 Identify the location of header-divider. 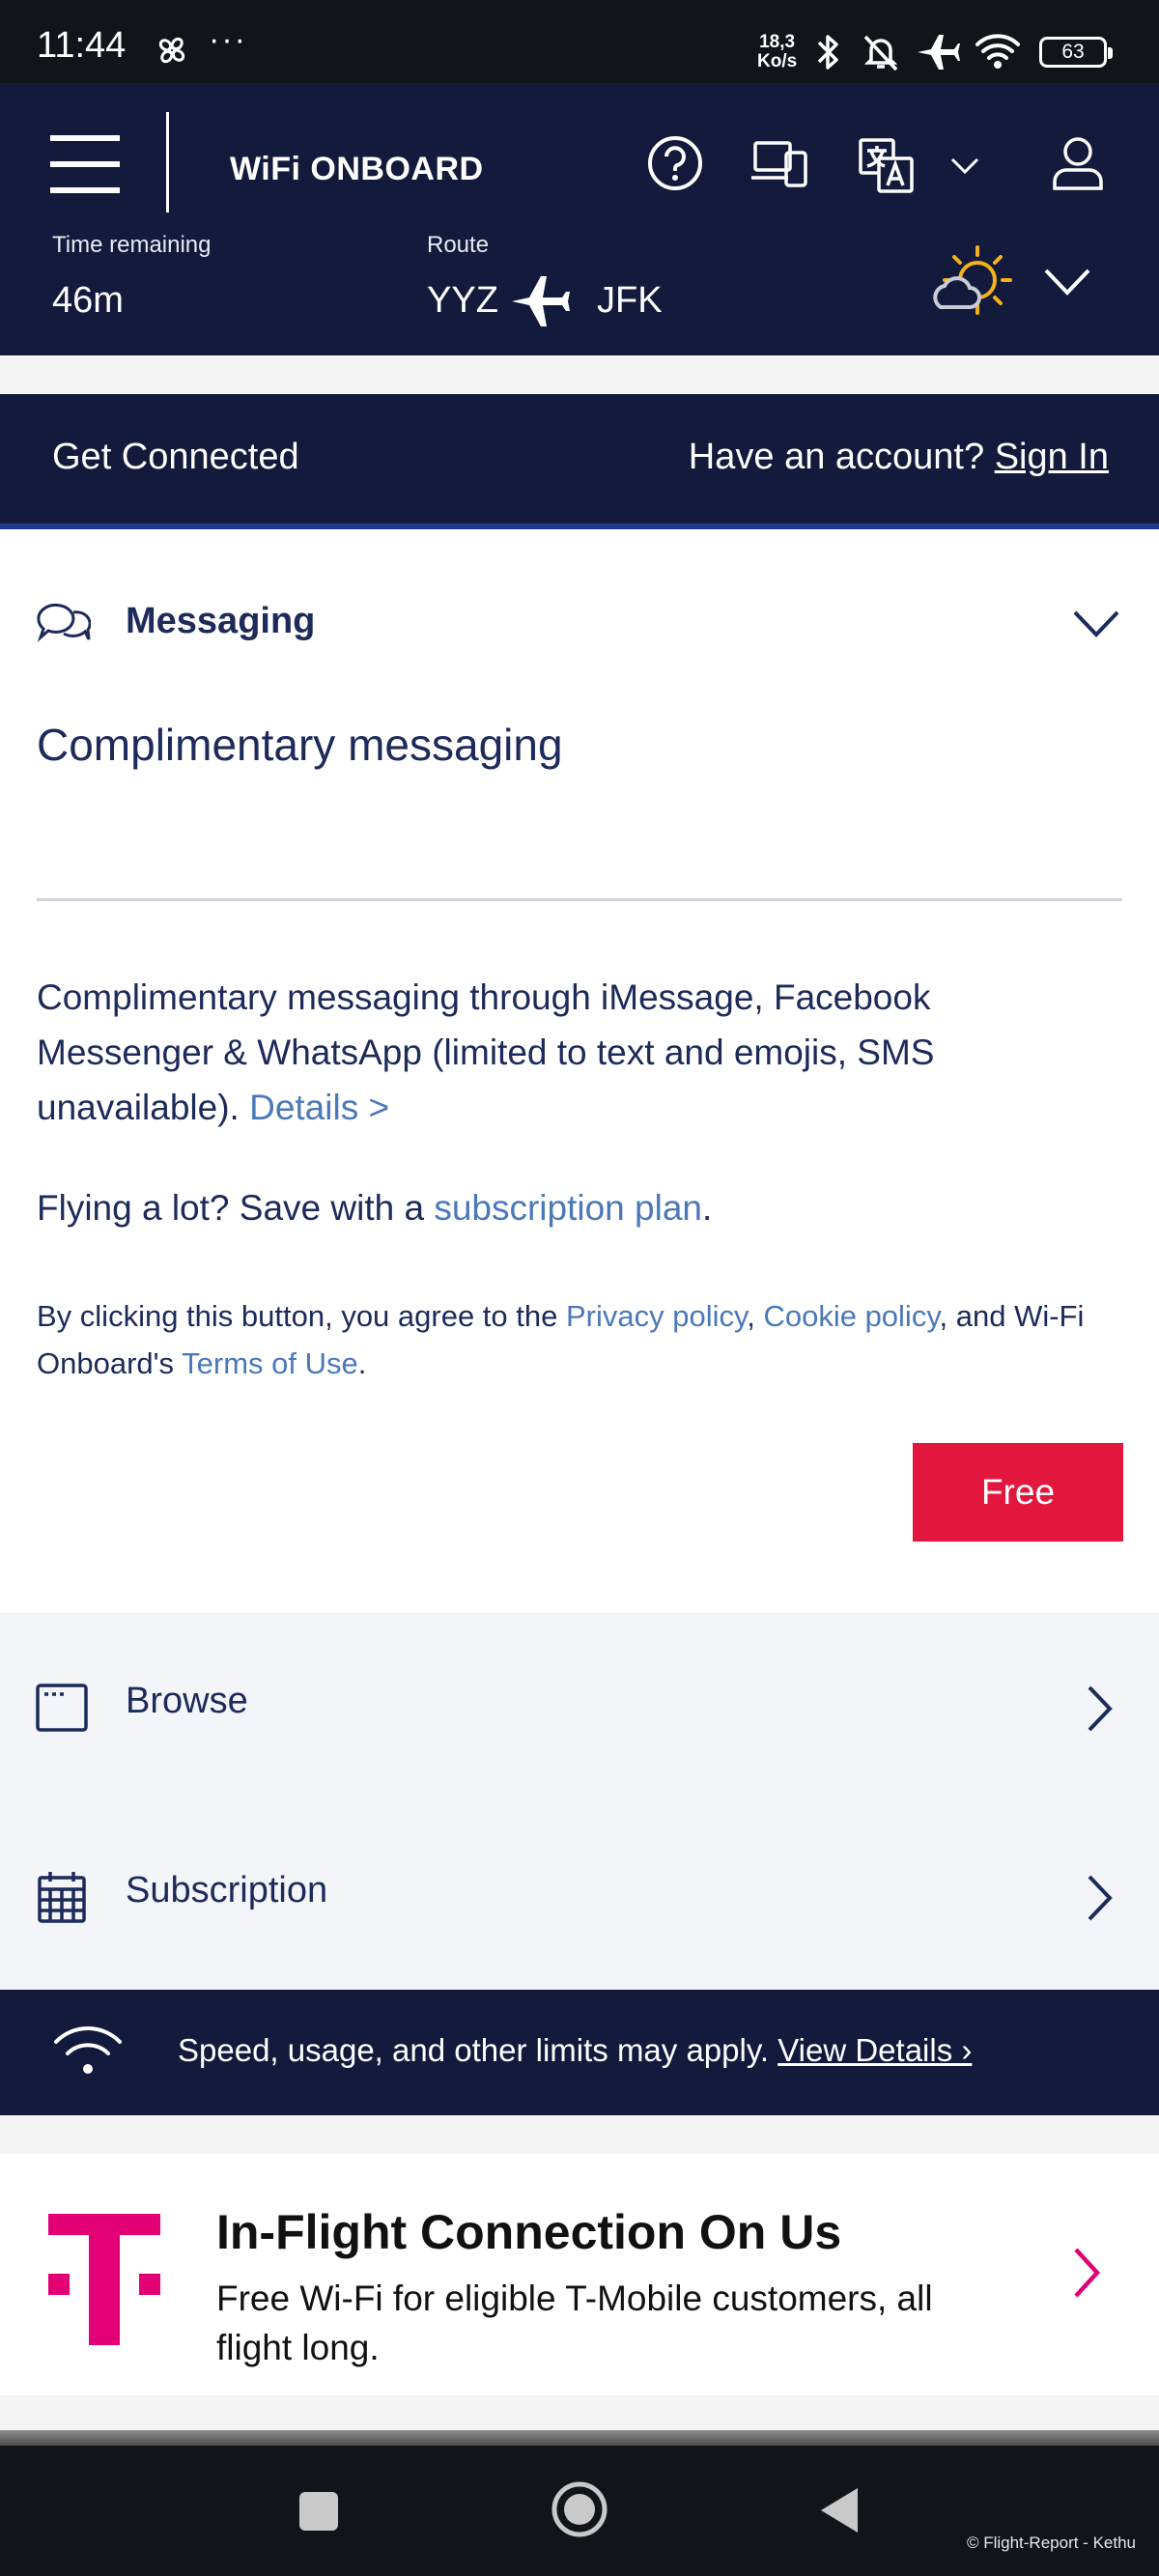
(167, 162).